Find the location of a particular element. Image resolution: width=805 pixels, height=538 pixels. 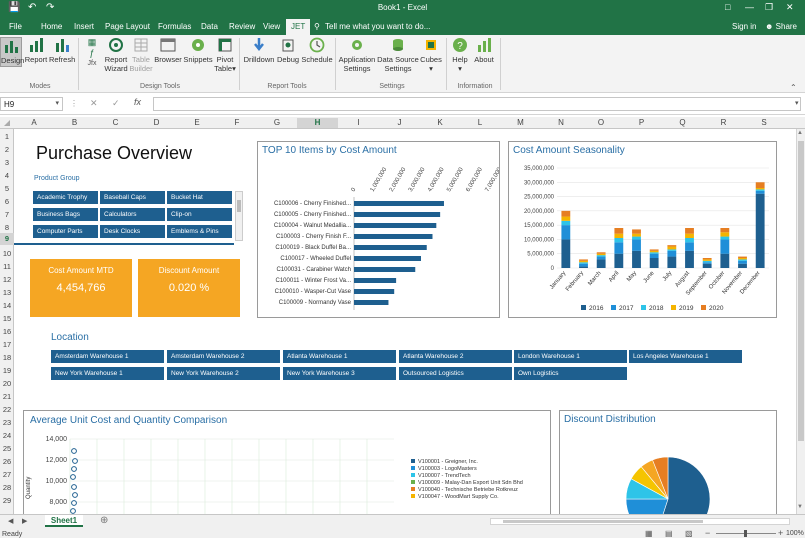

slicer-item-location: Amsterdam Warehouse 1 is located at coordinates (107, 356).